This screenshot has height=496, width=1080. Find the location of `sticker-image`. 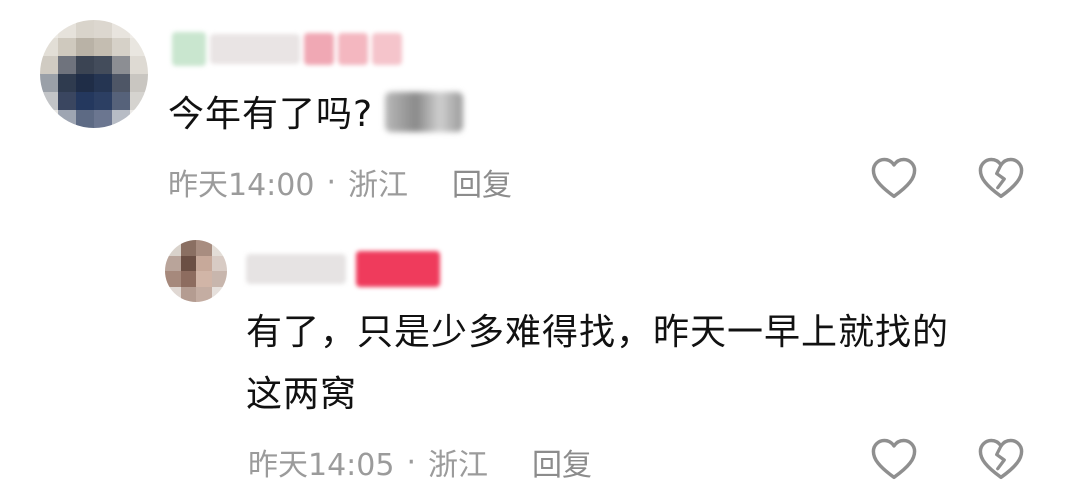

sticker-image is located at coordinates (424, 112).